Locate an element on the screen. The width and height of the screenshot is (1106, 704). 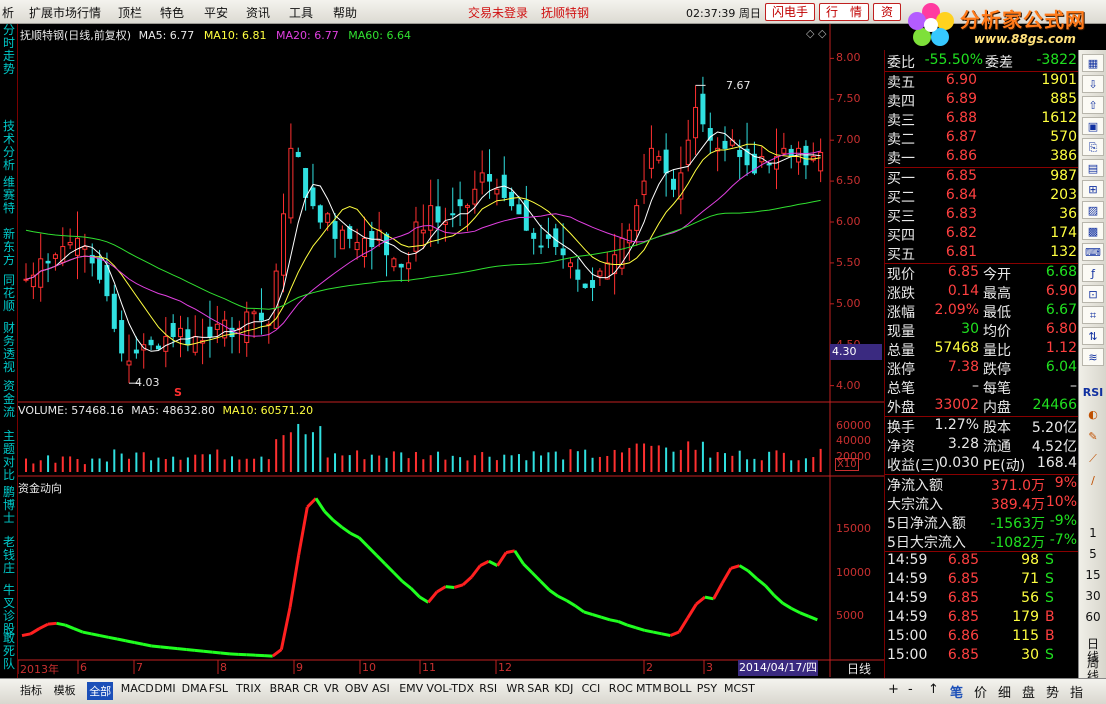
hash-icon: ⌗ is located at coordinates (1093, 315).